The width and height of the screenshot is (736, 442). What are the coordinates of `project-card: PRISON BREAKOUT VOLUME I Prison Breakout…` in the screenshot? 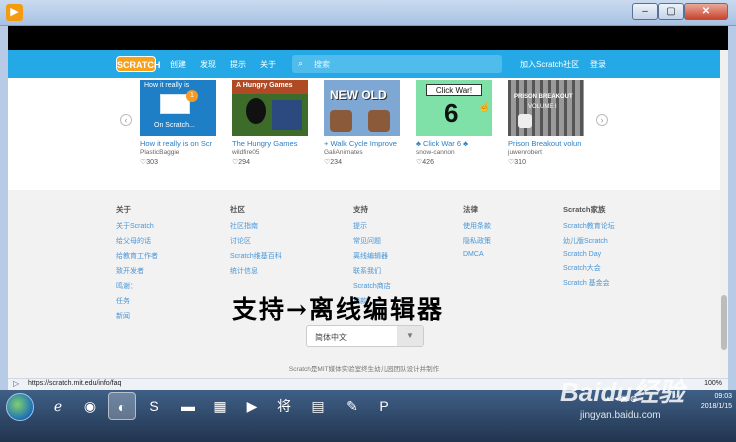 It's located at (548, 123).